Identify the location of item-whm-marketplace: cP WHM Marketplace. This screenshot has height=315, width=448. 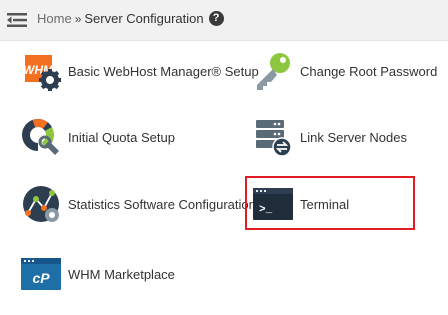
(98, 274).